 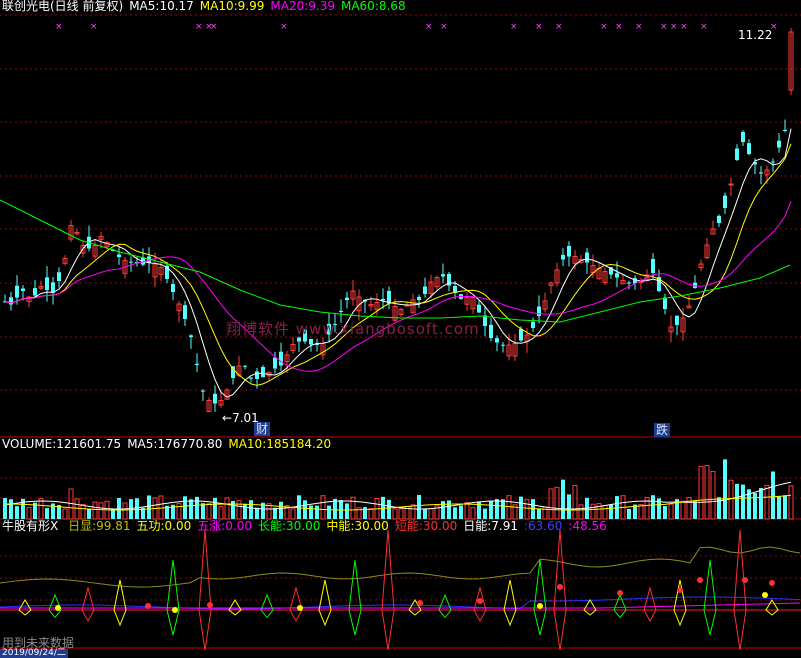 I want to click on indicator-item-value: 63.60, so click(x=545, y=526).